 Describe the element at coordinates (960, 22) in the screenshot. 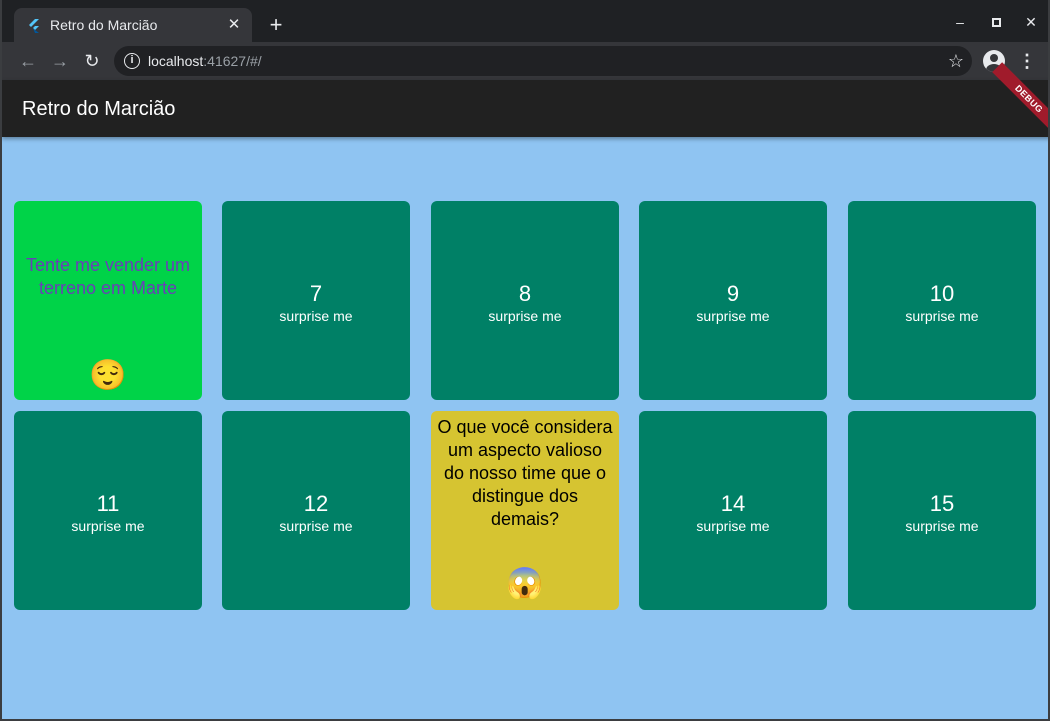

I see `minimize-button: –` at that location.